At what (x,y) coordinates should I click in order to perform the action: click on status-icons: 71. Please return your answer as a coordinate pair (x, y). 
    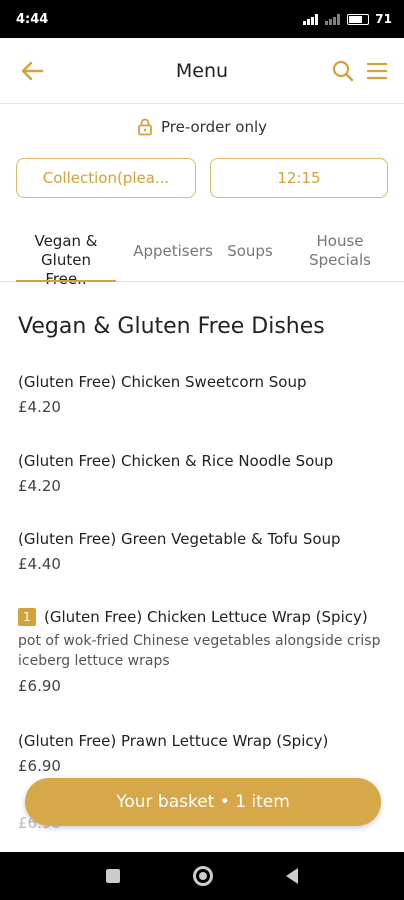
    Looking at the image, I should click on (347, 19).